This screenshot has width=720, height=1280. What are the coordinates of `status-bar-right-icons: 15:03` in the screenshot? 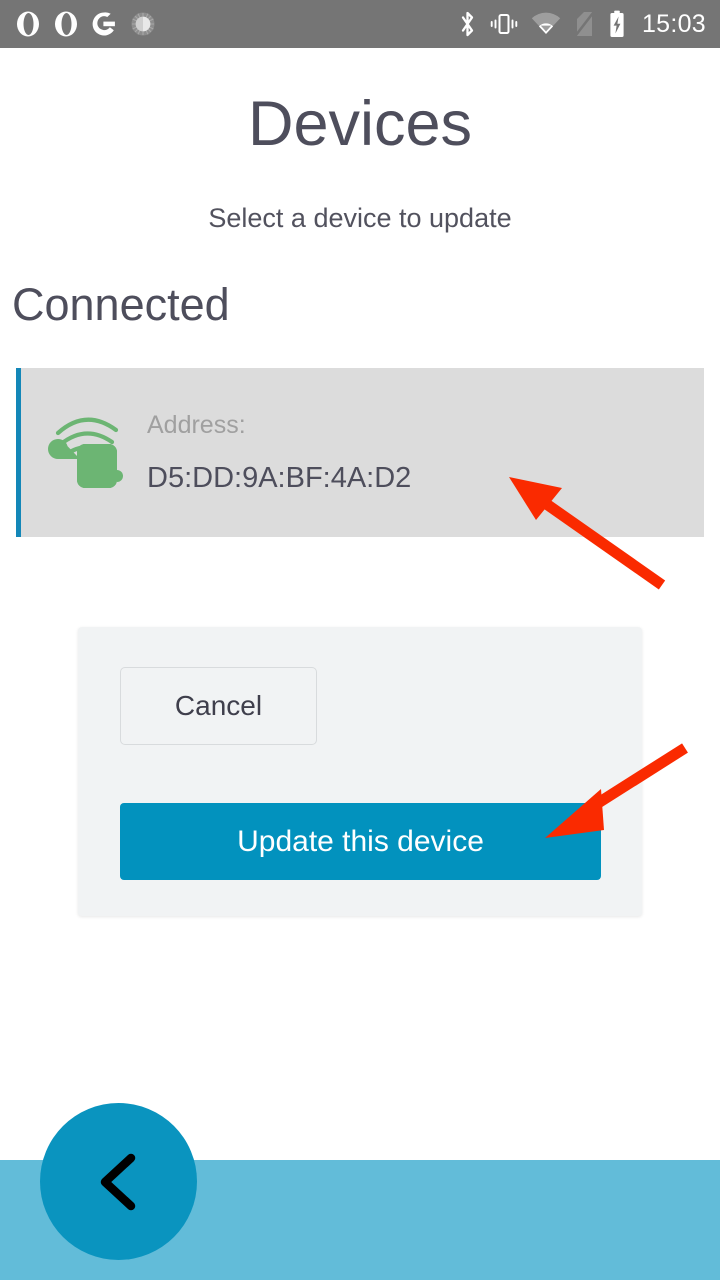 It's located at (582, 24).